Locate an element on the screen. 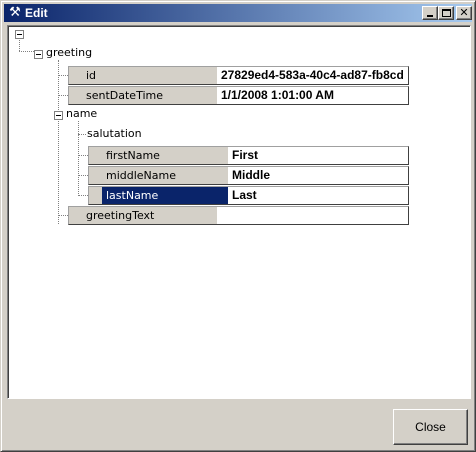 This screenshot has height=452, width=476. property-row-id: id 27829ed4-583a-40c4-ad87-fb8cd is located at coordinates (238, 75).